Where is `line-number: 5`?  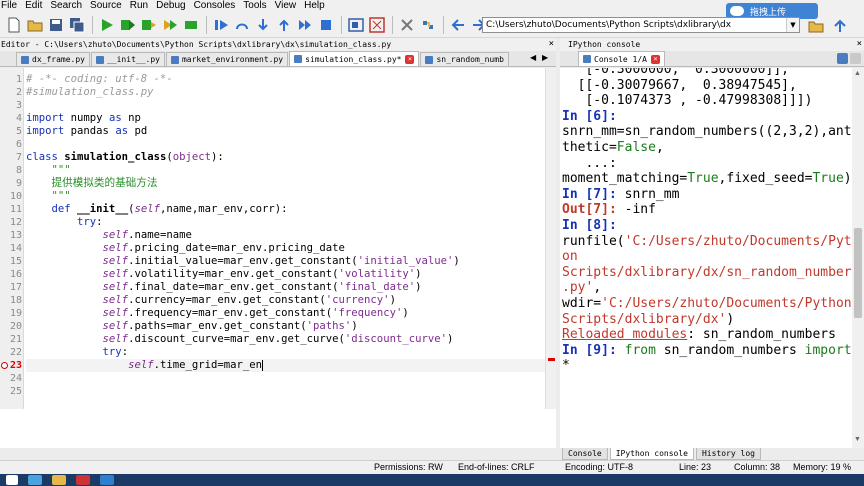
line-number: 5 is located at coordinates (18, 131).